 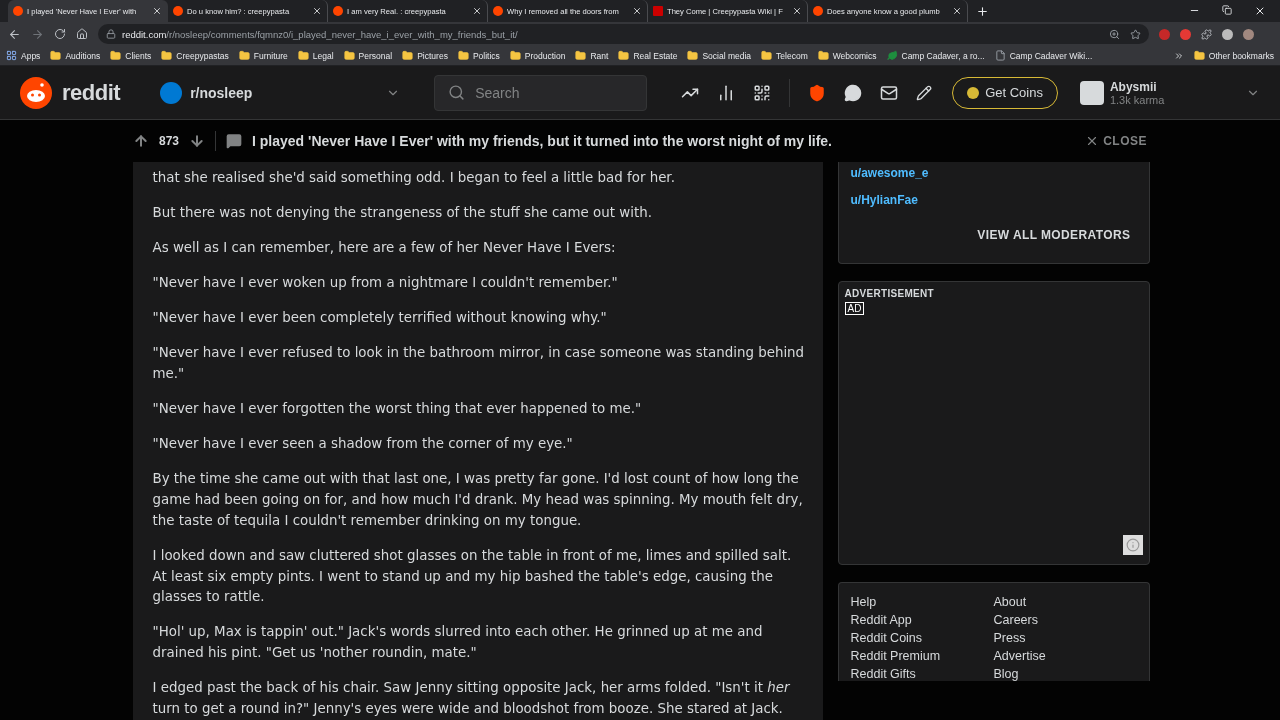 What do you see at coordinates (922, 656) in the screenshot?
I see `footer-link: Reddit Premium` at bounding box center [922, 656].